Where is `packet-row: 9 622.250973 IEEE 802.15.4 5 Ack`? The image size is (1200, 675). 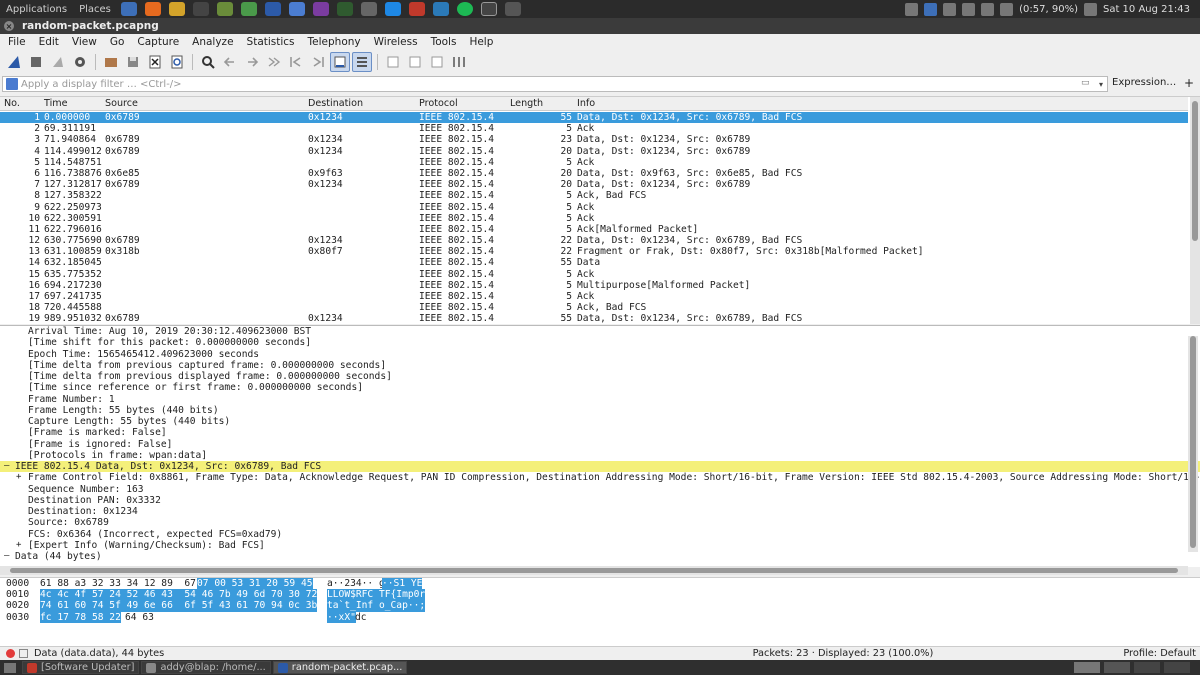 packet-row: 9 622.250973 IEEE 802.15.4 5 Ack is located at coordinates (594, 207).